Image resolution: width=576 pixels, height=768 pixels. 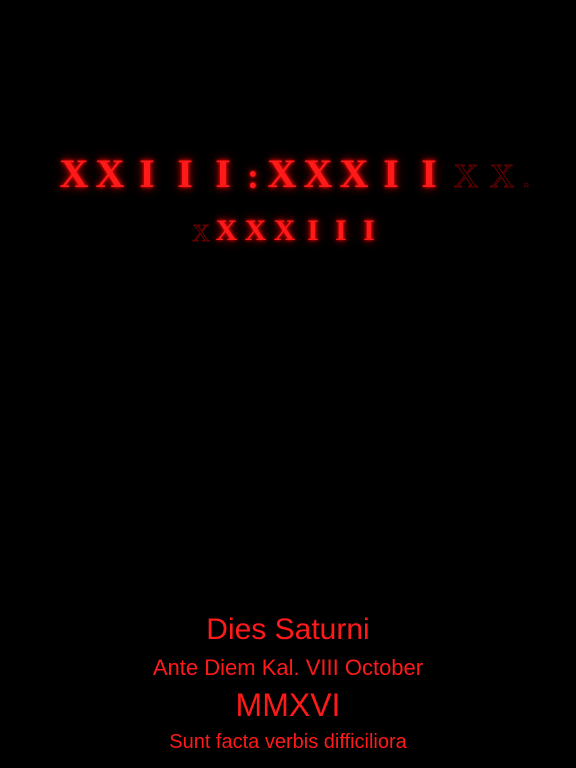 I want to click on motto: Sunt facta verbis difficiliora, so click(x=288, y=742).